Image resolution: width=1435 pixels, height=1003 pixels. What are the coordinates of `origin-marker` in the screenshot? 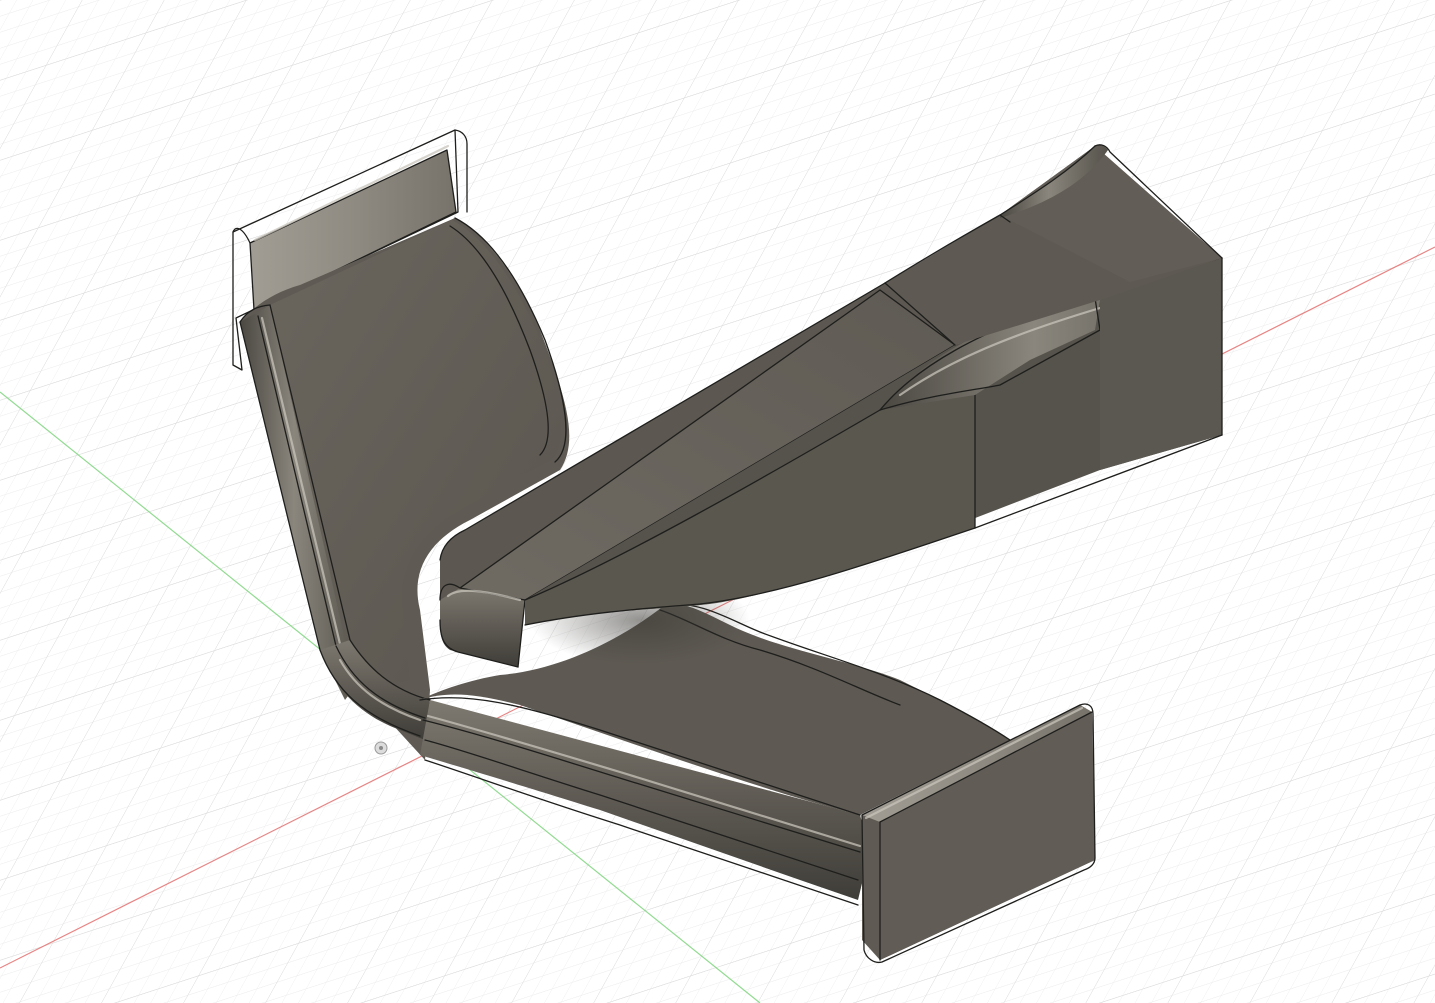 It's located at (381, 748).